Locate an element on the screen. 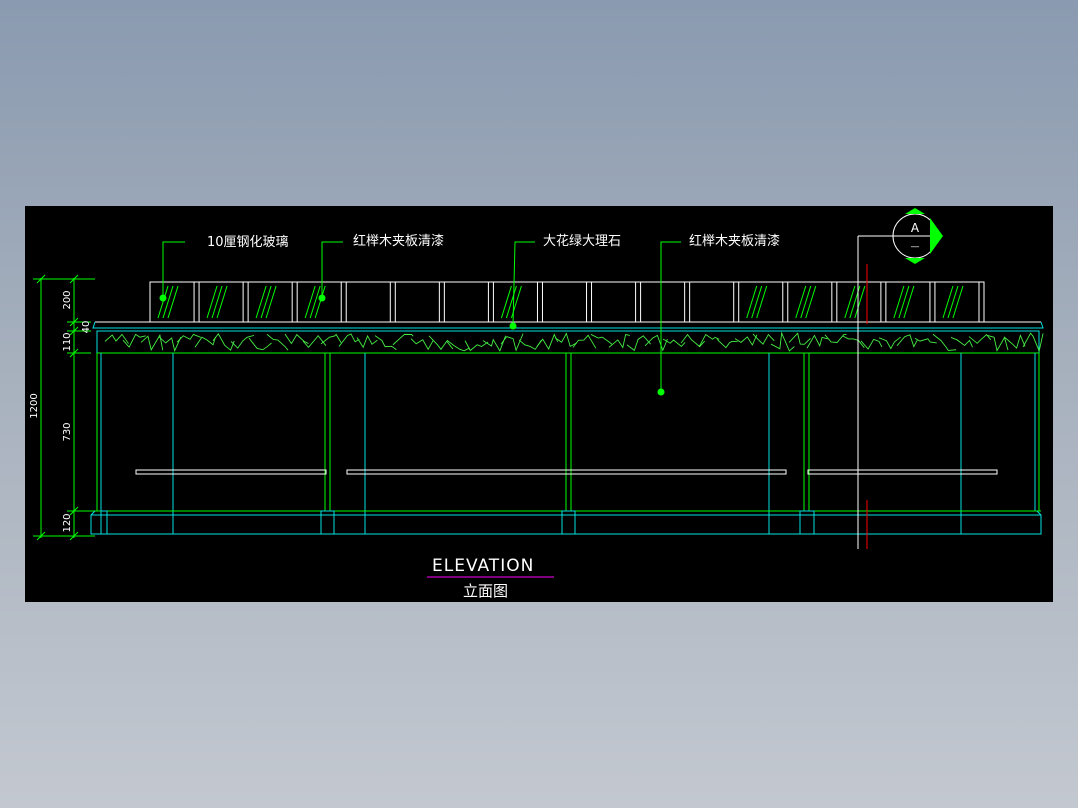 This screenshot has width=1078, height=808. dim-110: 110 is located at coordinates (67, 341).